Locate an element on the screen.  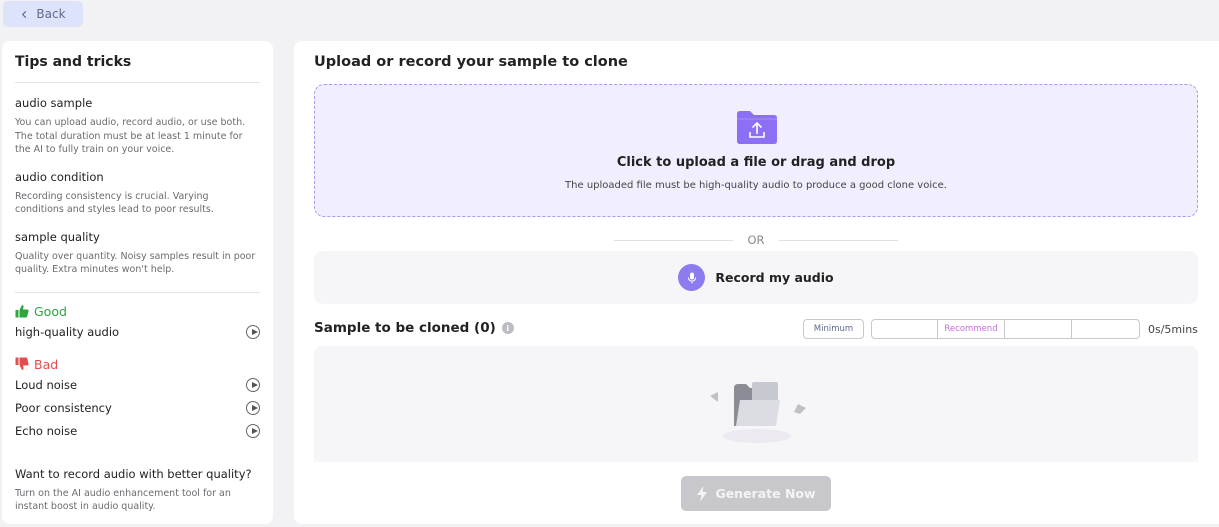
record-label: Record my audio is located at coordinates (774, 277).